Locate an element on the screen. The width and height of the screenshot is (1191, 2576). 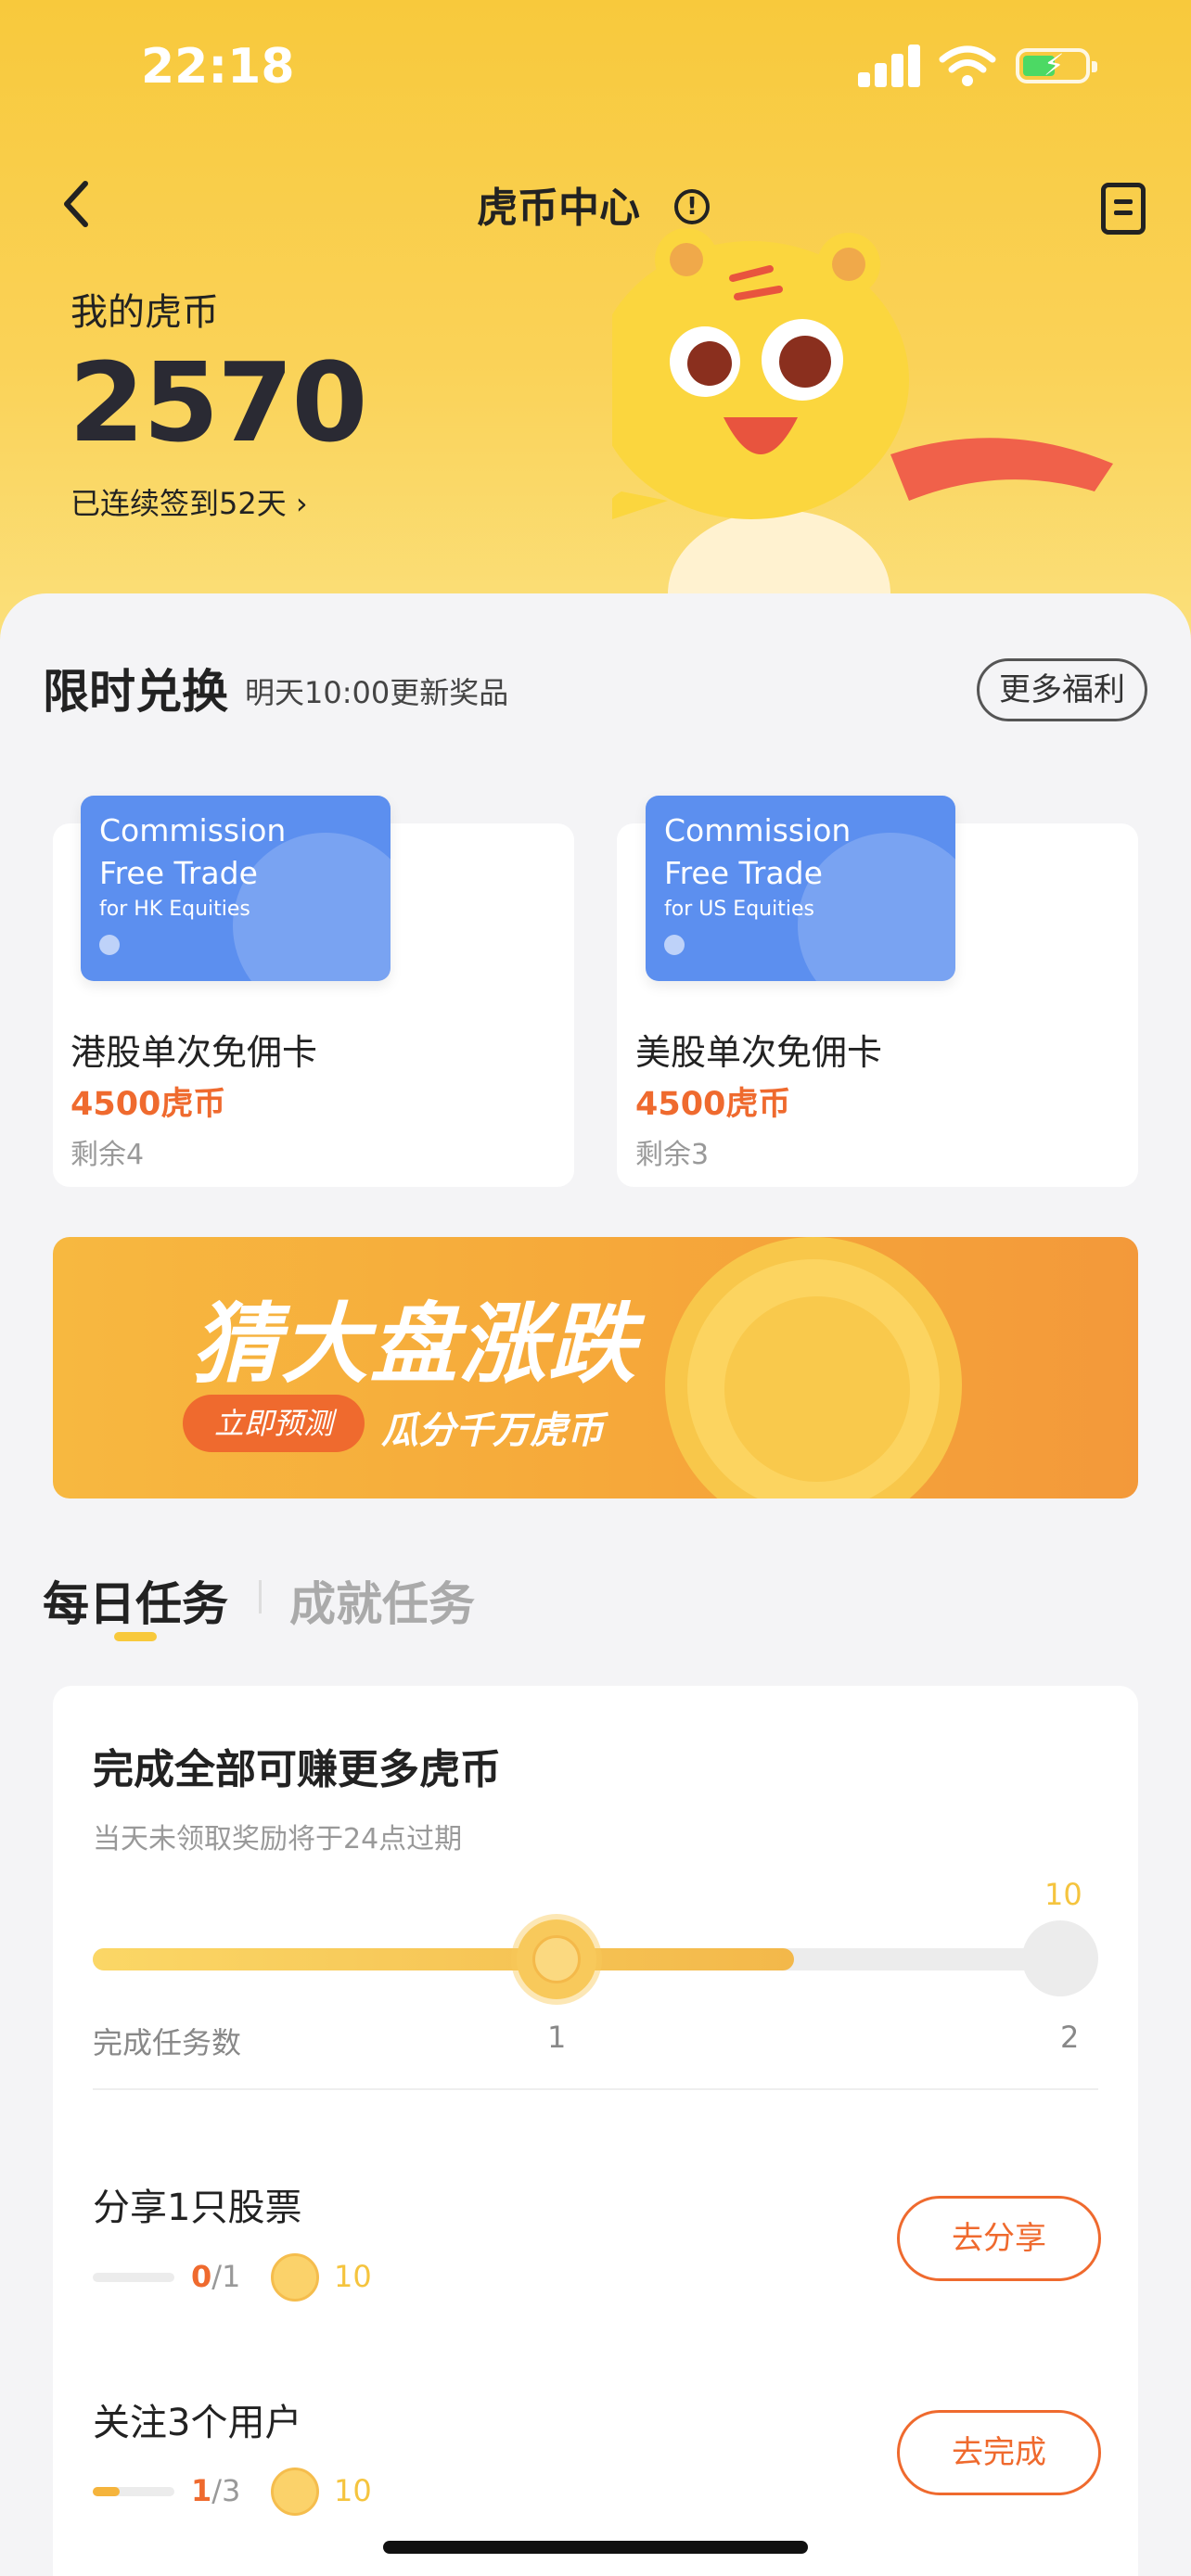
tab-achievement-tasks: 成就任务 is located at coordinates (382, 1600).